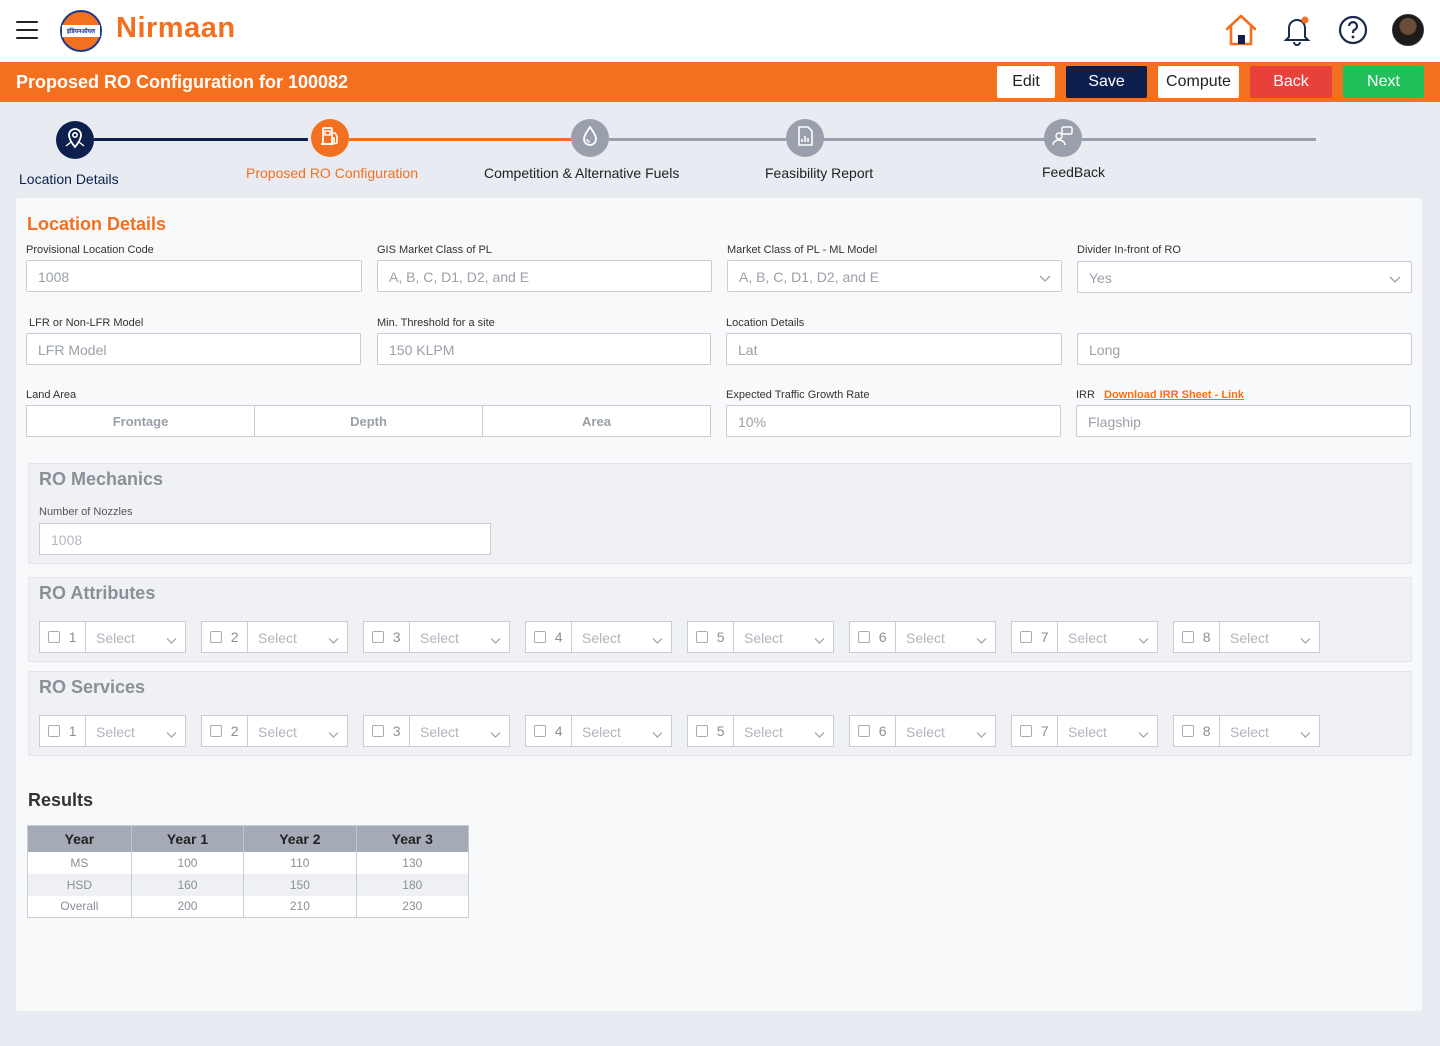  What do you see at coordinates (369, 421) in the screenshot?
I see `depth-input: Depth` at bounding box center [369, 421].